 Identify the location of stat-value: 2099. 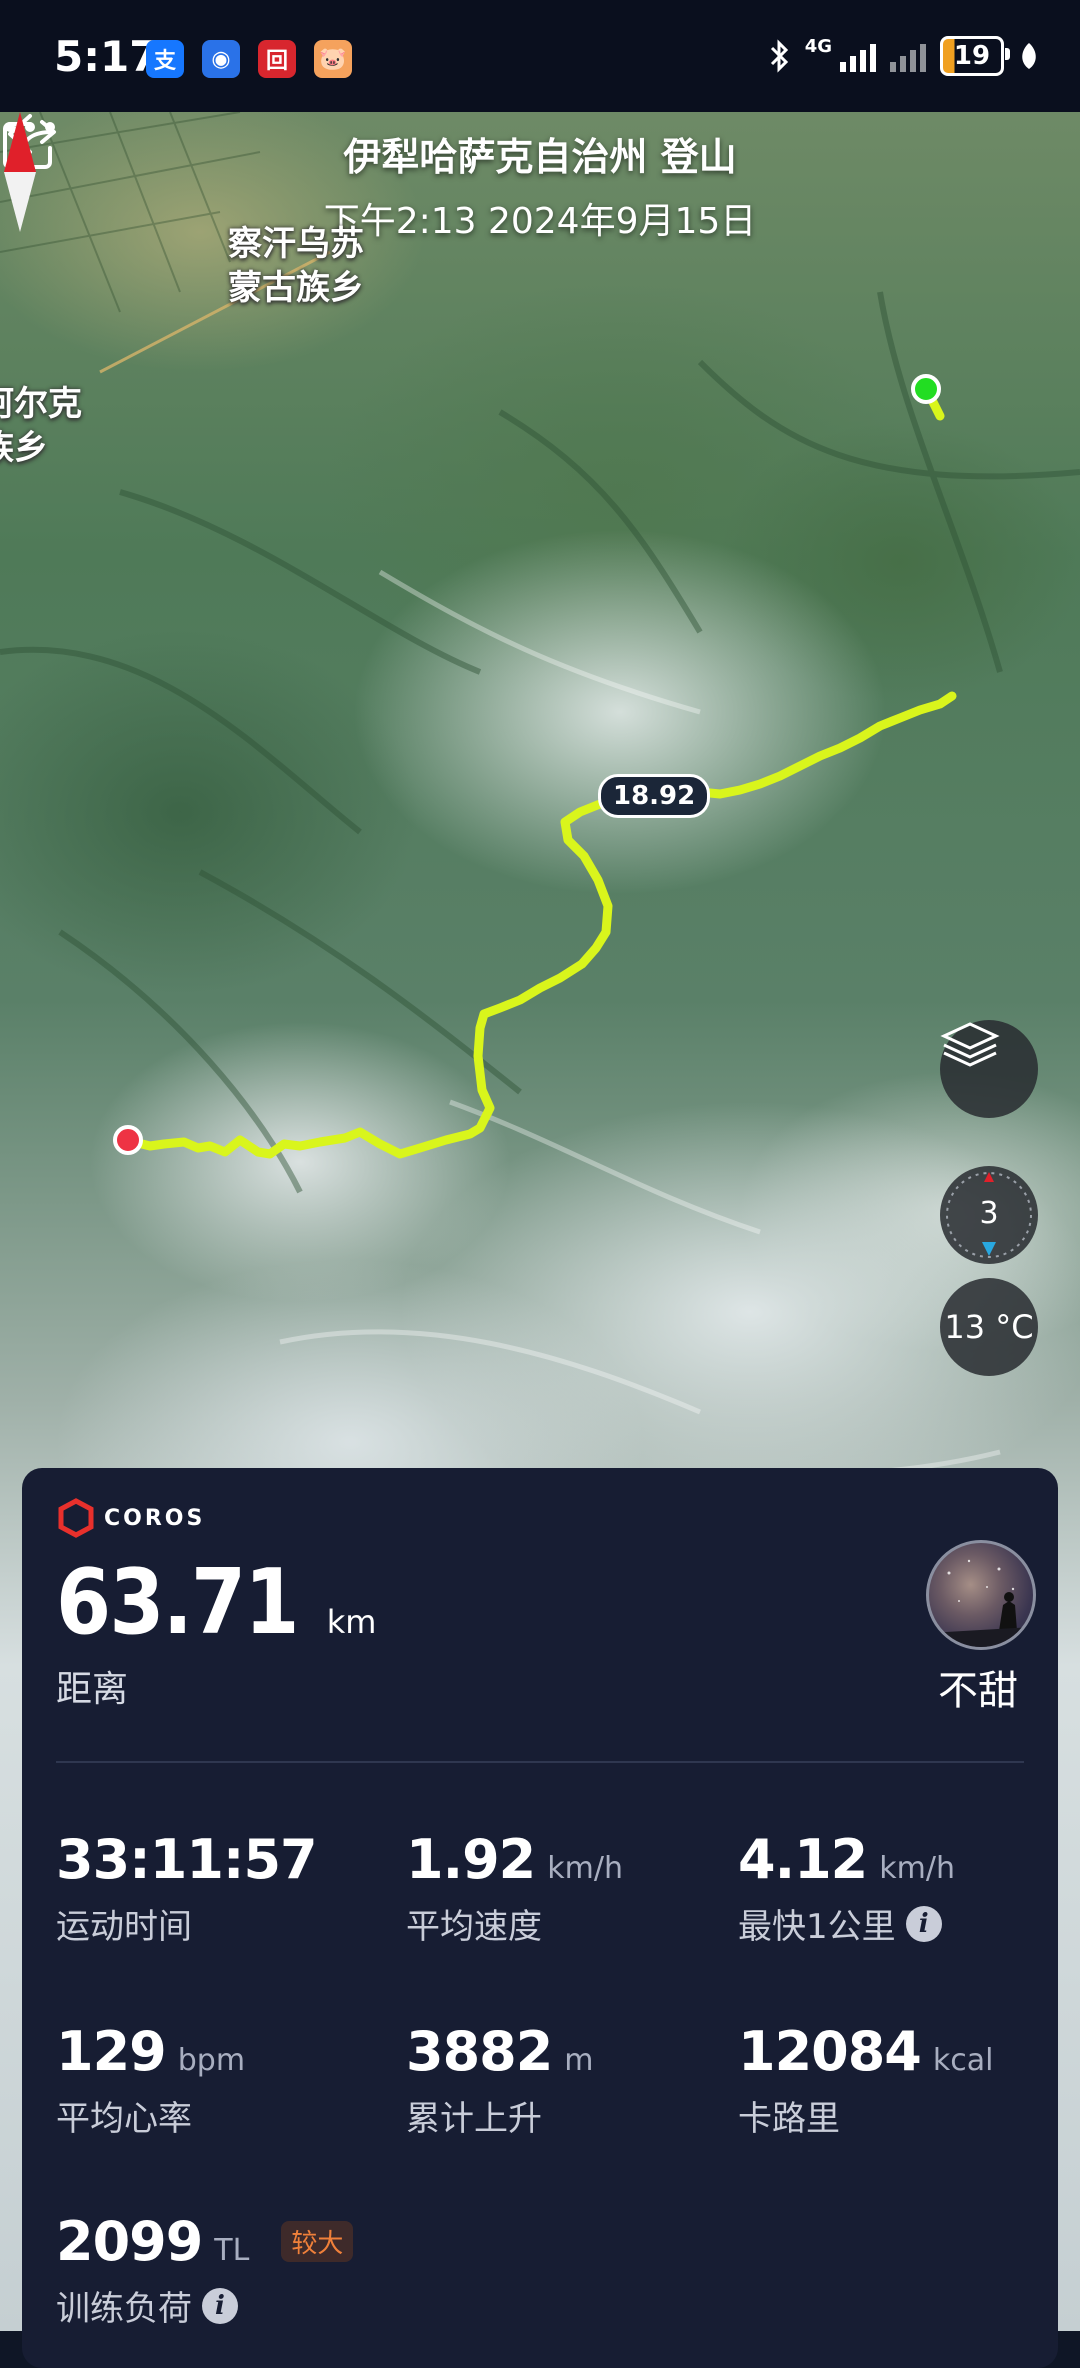
(129, 2241).